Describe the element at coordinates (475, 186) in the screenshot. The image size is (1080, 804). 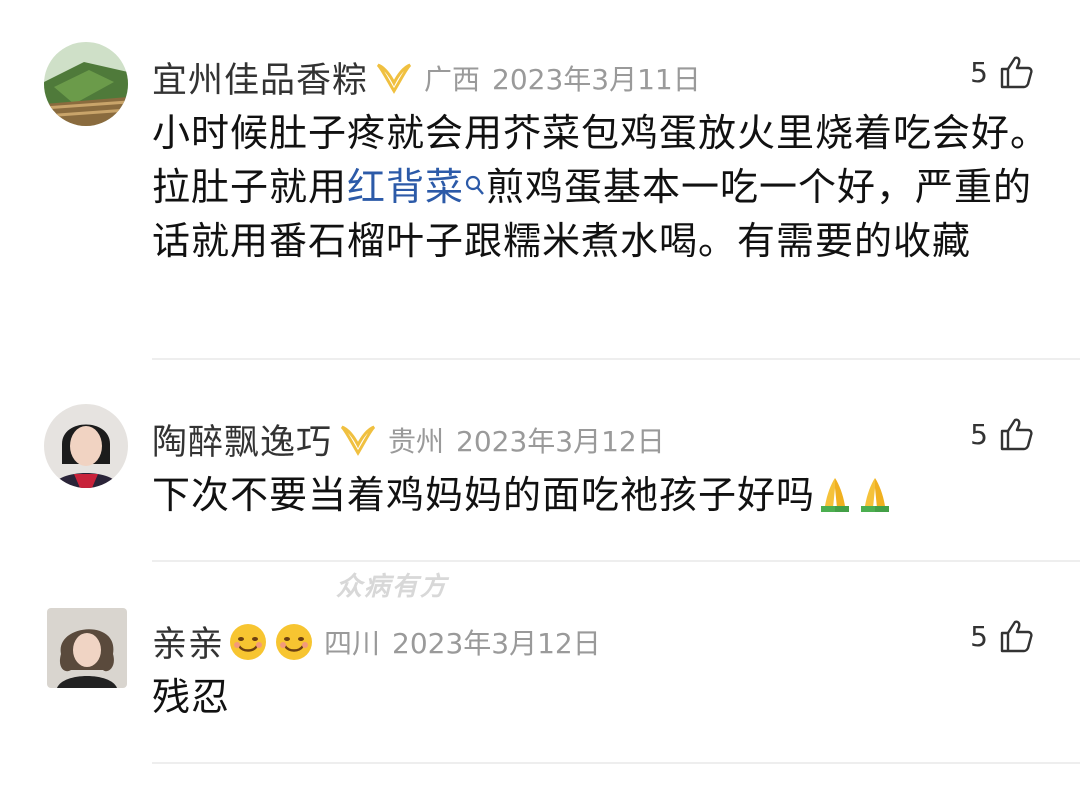
I see `search-icon` at that location.